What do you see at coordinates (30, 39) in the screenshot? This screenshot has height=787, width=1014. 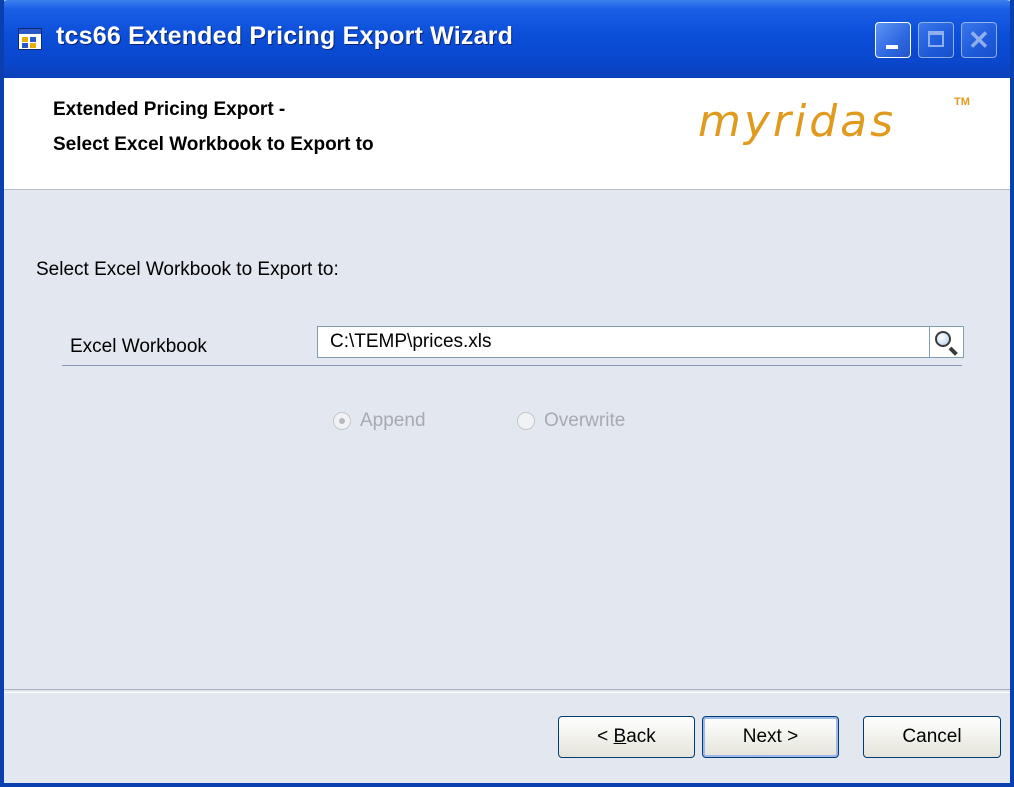 I see `app-icon` at bounding box center [30, 39].